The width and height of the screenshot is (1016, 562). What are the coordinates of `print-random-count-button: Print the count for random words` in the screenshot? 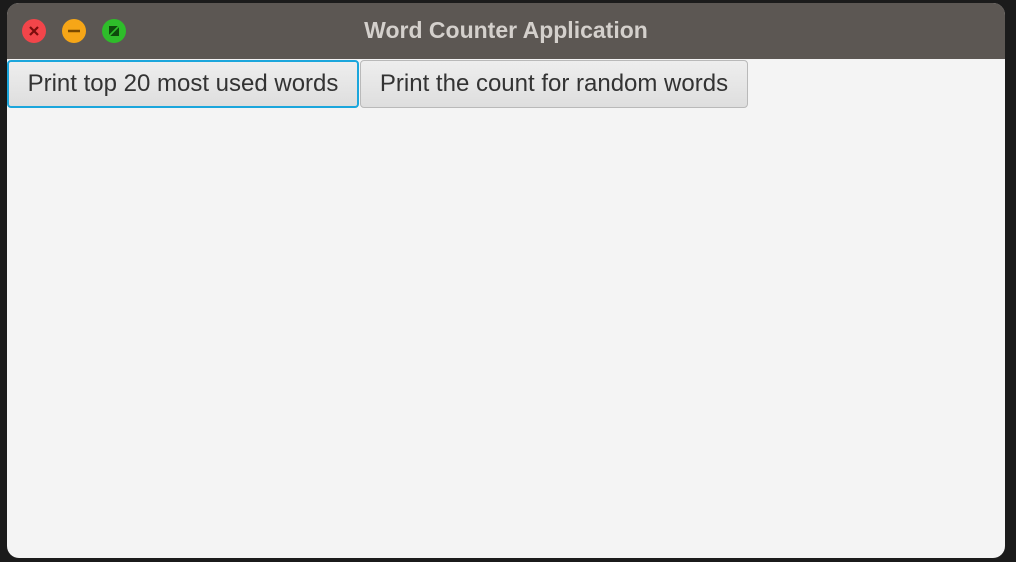 It's located at (554, 84).